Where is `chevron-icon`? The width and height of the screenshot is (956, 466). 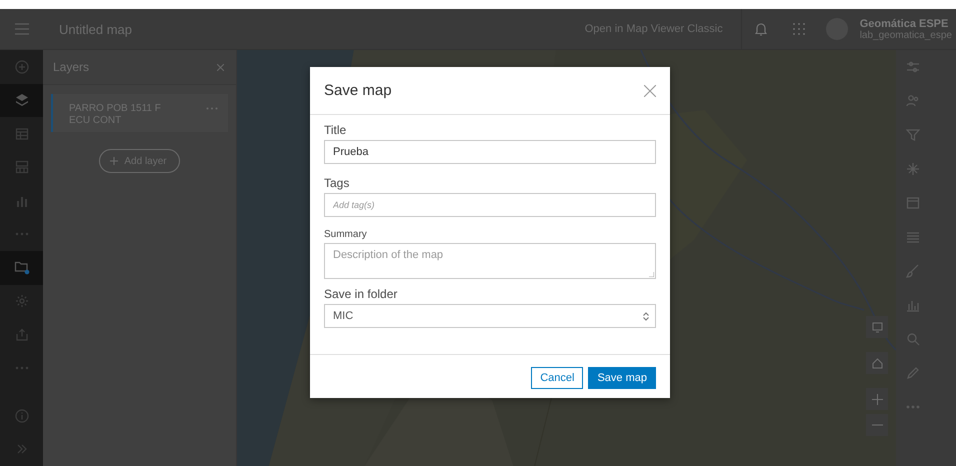
chevron-icon is located at coordinates (646, 316).